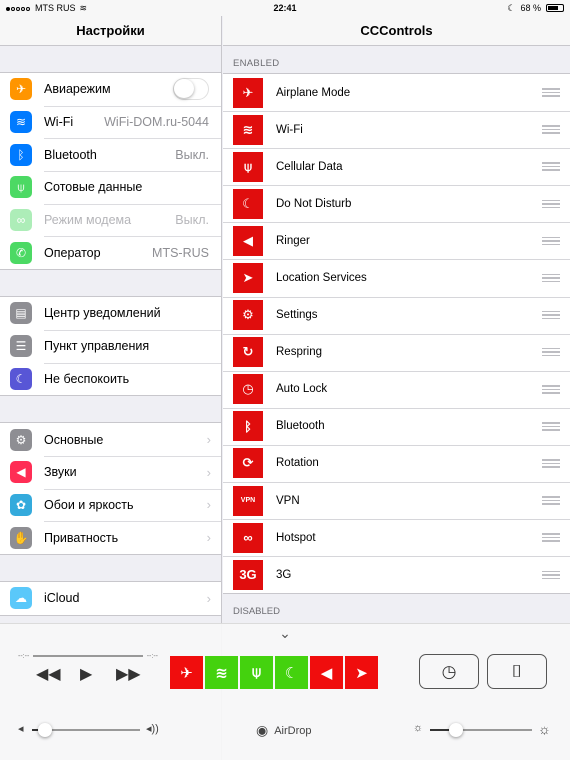 This screenshot has height=760, width=570. Describe the element at coordinates (248, 500) in the screenshot. I see `vpn-icon: VPN` at that location.